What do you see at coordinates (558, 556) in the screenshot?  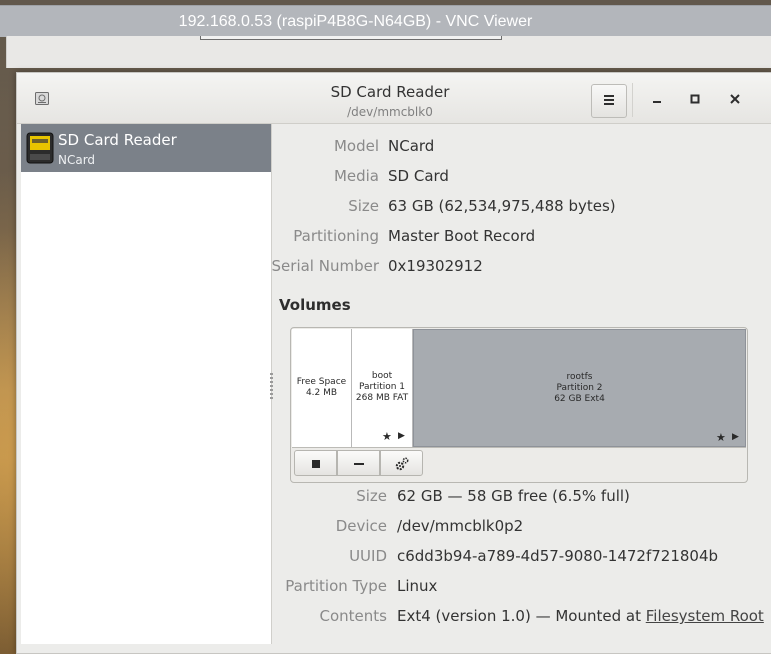 I see `uuid-value: c6dd3b94-a789-4d57-9080-1472f721804b` at bounding box center [558, 556].